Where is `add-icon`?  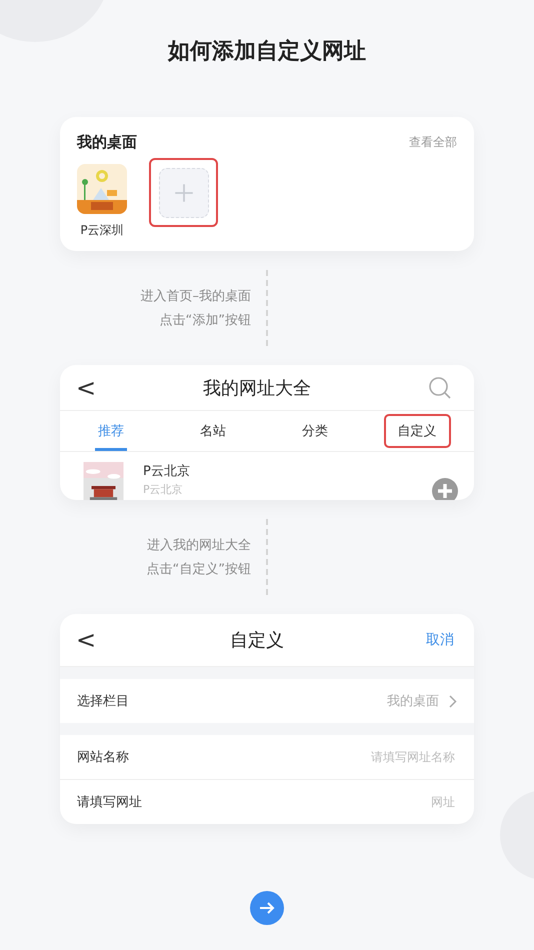
add-icon is located at coordinates (445, 489).